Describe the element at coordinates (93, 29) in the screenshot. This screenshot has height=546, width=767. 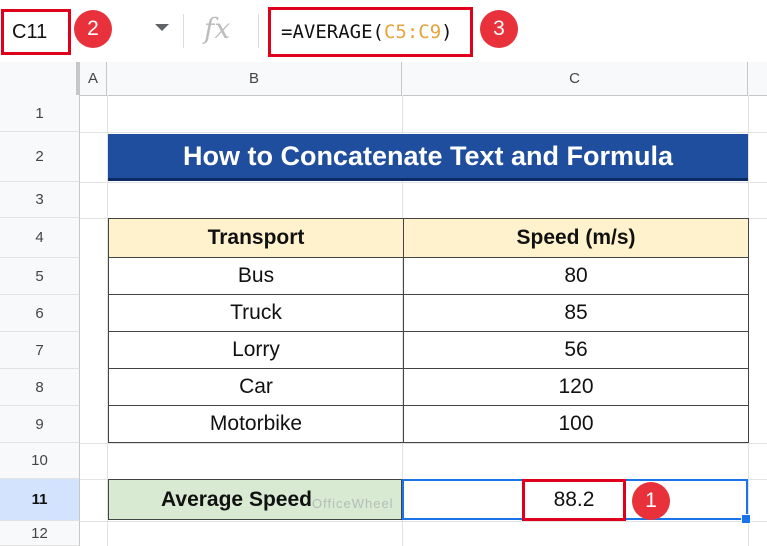
I see `callout-2: 2` at that location.